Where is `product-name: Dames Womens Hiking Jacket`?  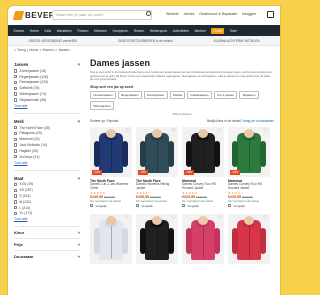
product-name: Dames Womens Hiking Jacket is located at coordinates (157, 186).